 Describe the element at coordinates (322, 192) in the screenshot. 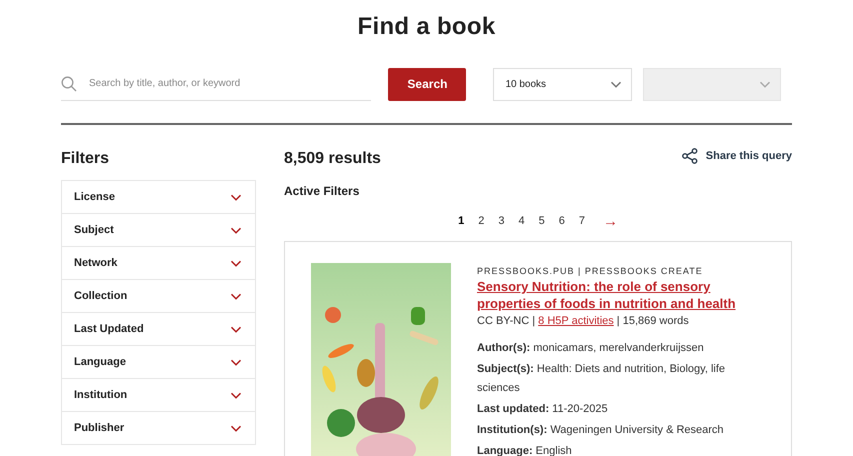

I see `active-filters-heading: Active Filters` at that location.